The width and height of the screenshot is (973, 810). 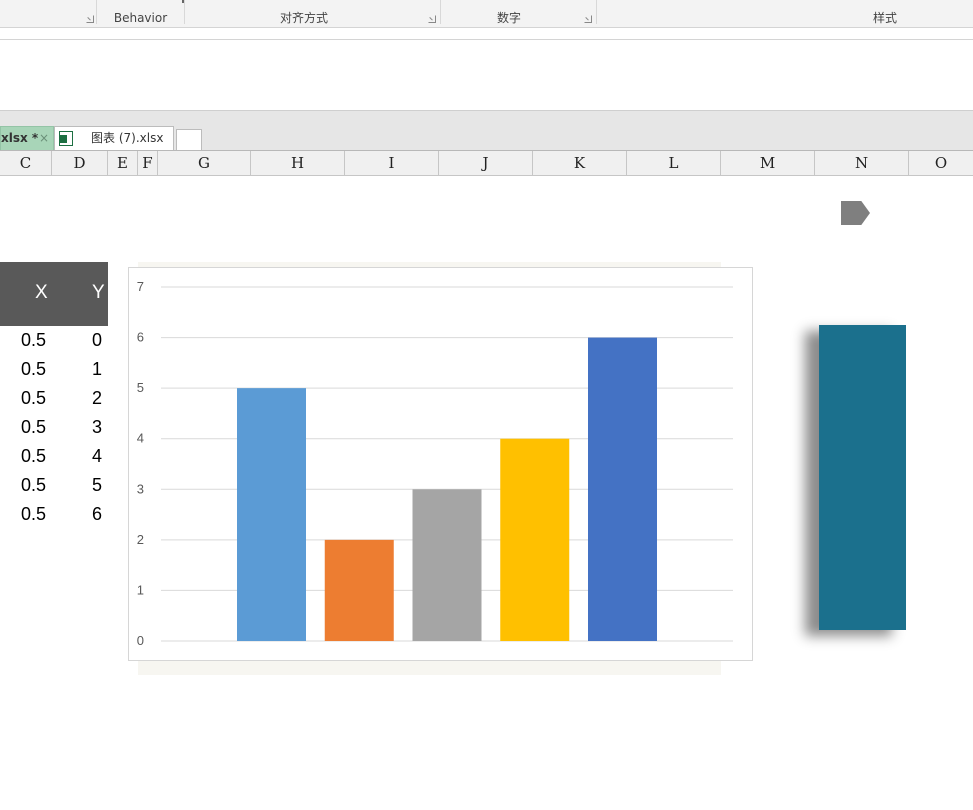 I want to click on column-headers: C D E F G H I J K L M N O, so click(x=486, y=163).